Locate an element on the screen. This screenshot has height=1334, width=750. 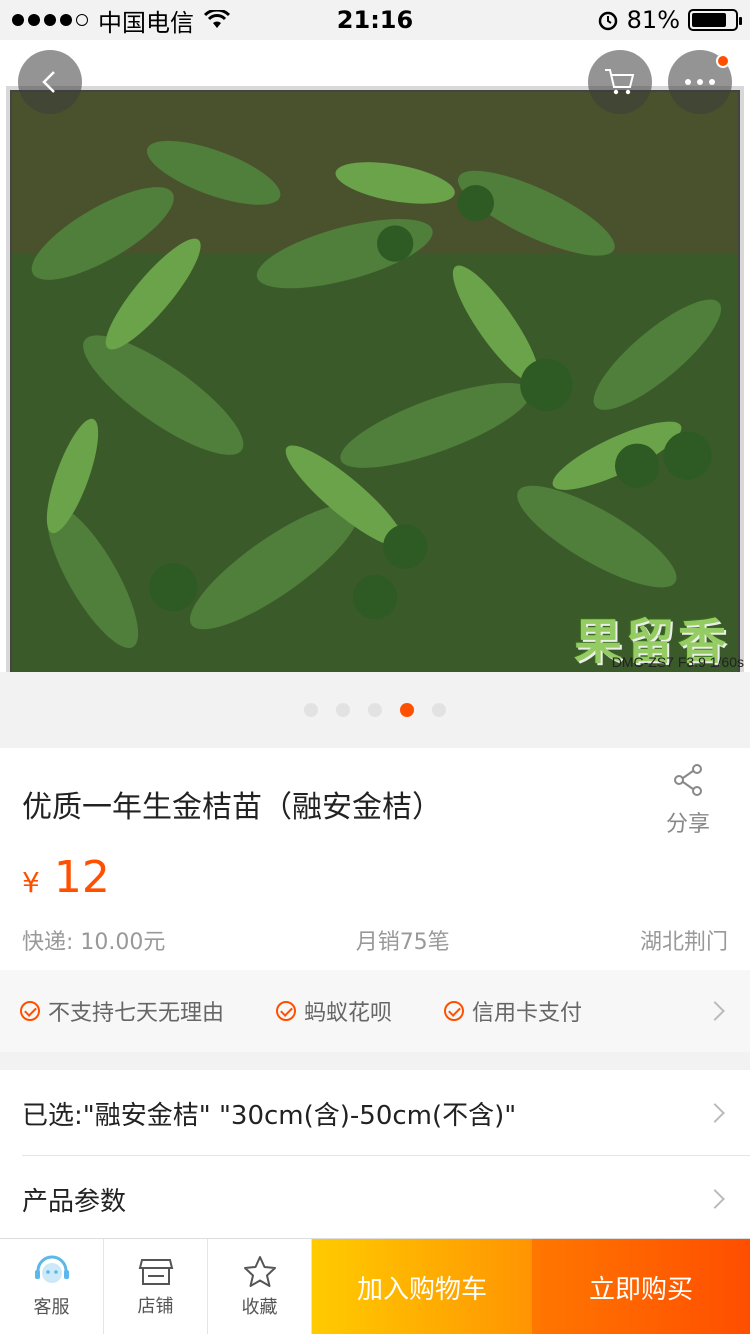
service-item: 蚂蚁花呗 is located at coordinates (334, 1011).